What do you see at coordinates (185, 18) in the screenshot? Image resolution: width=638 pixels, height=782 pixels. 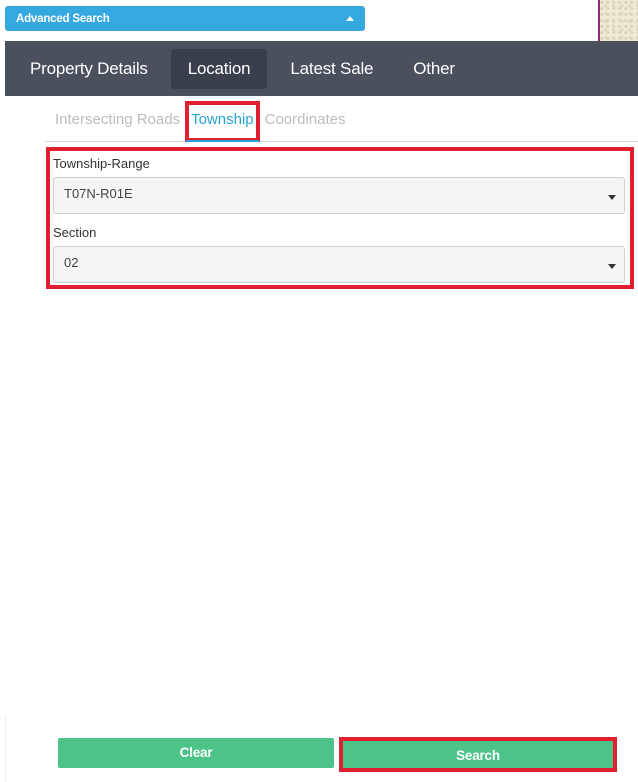 I see `advanced-search-toggle: Advanced Search` at bounding box center [185, 18].